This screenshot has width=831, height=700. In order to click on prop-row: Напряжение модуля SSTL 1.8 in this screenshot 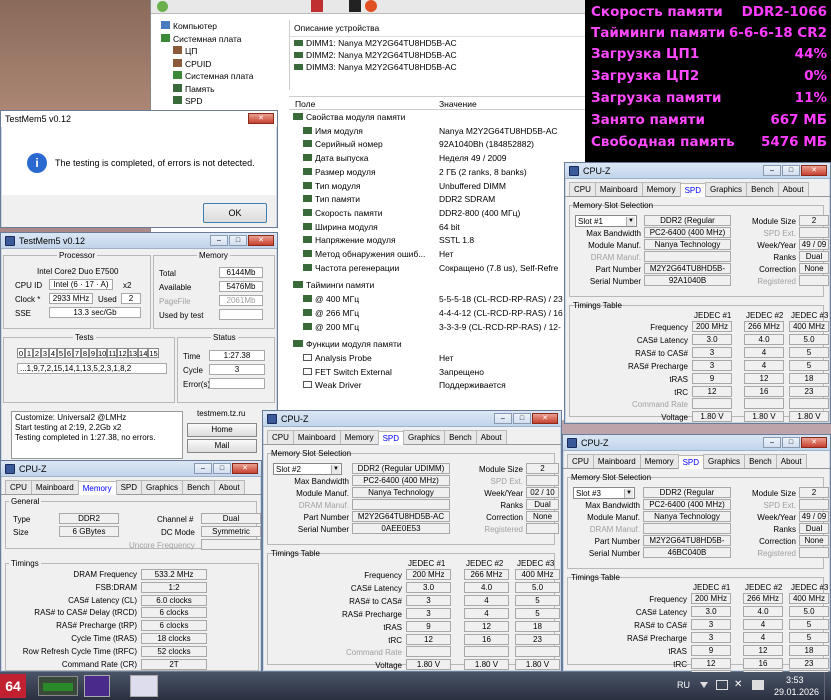, I will do `click(444, 240)`.